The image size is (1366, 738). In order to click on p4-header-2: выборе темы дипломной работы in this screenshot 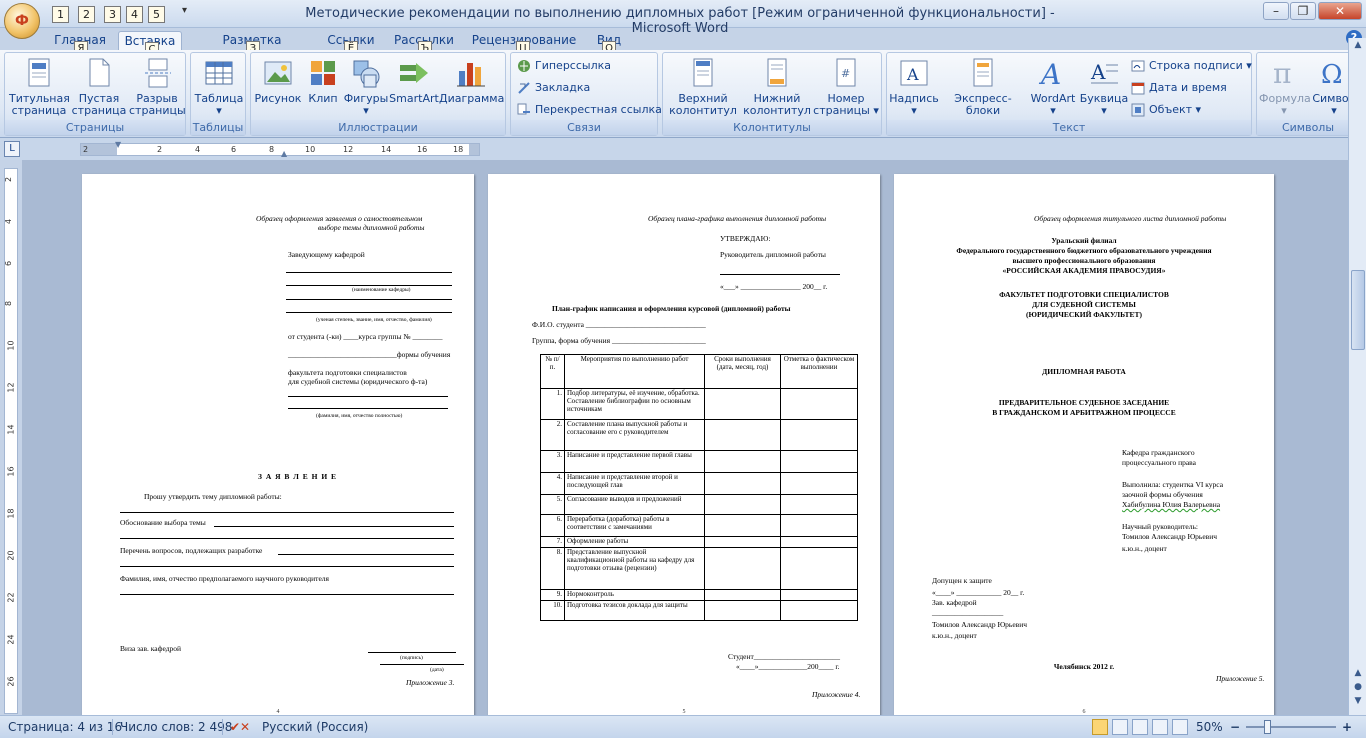, I will do `click(371, 227)`.